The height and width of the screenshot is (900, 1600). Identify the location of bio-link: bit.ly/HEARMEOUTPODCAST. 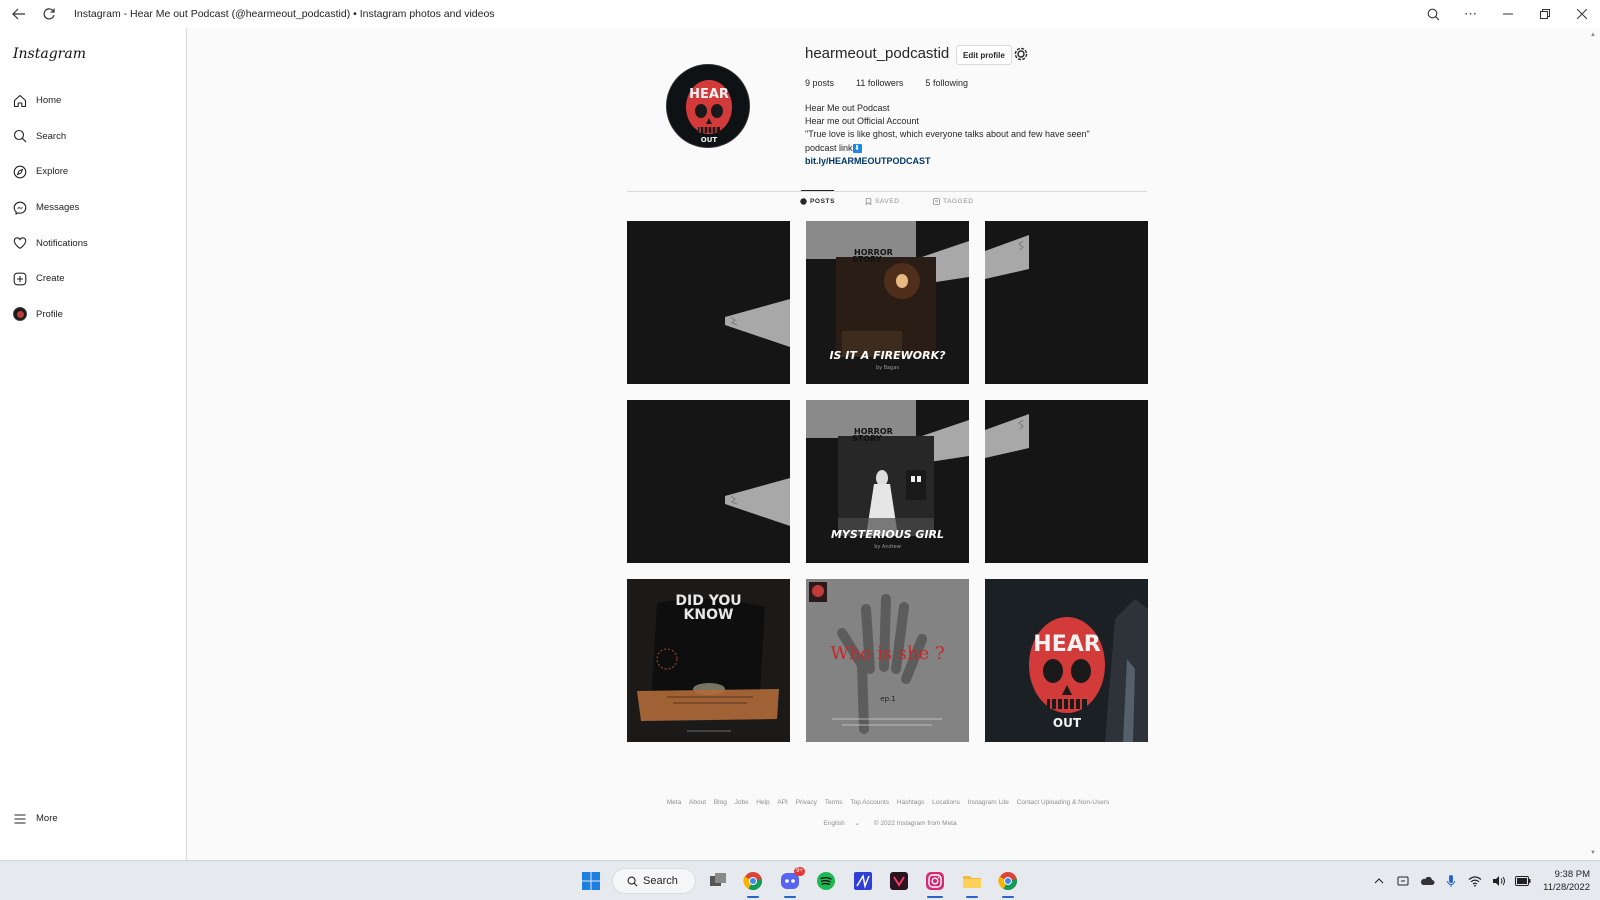
(947, 161).